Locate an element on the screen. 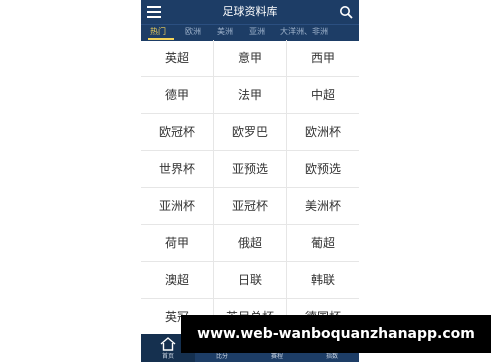 The height and width of the screenshot is (362, 500). page-title: 足球资料库 is located at coordinates (250, 11).